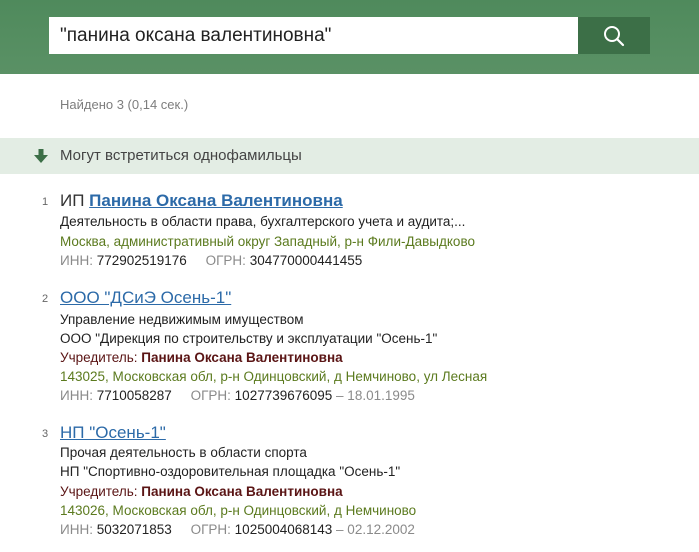  What do you see at coordinates (41, 156) in the screenshot?
I see `arrow-down-icon` at bounding box center [41, 156].